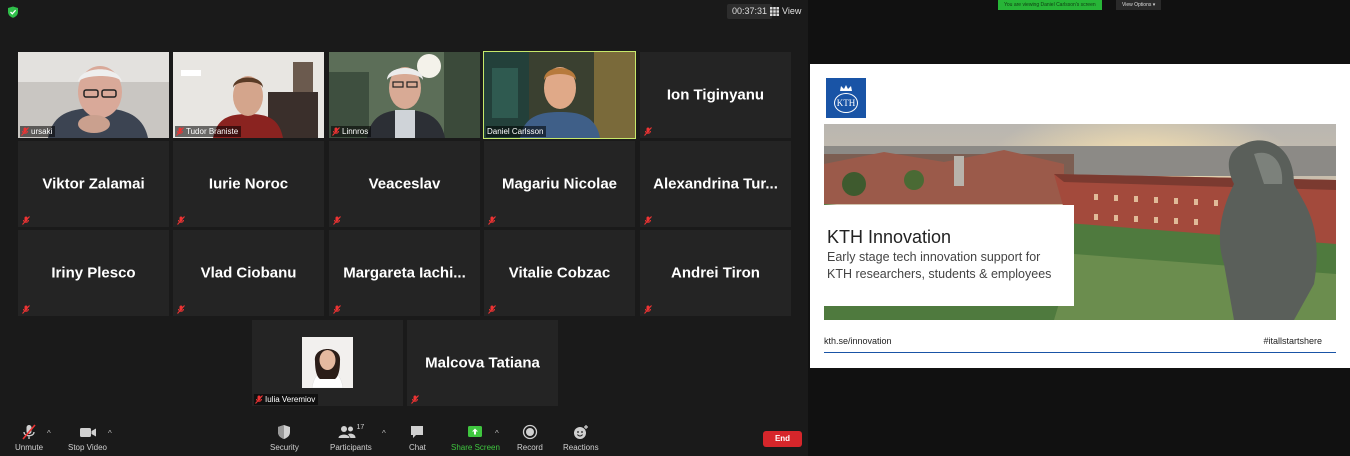  Describe the element at coordinates (87, 438) in the screenshot. I see `stop-video-button: Stop Video` at that location.